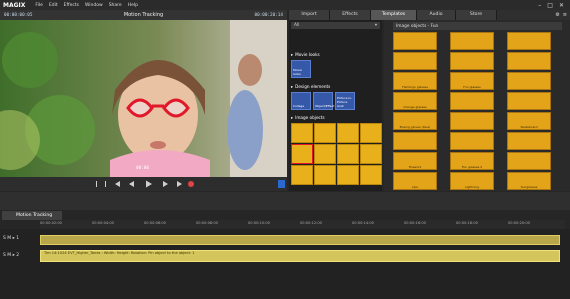 This screenshot has width=570, height=299. Describe the element at coordinates (519, 223) in the screenshot. I see `ruler-tick-label: 00:00:20:00` at that location.